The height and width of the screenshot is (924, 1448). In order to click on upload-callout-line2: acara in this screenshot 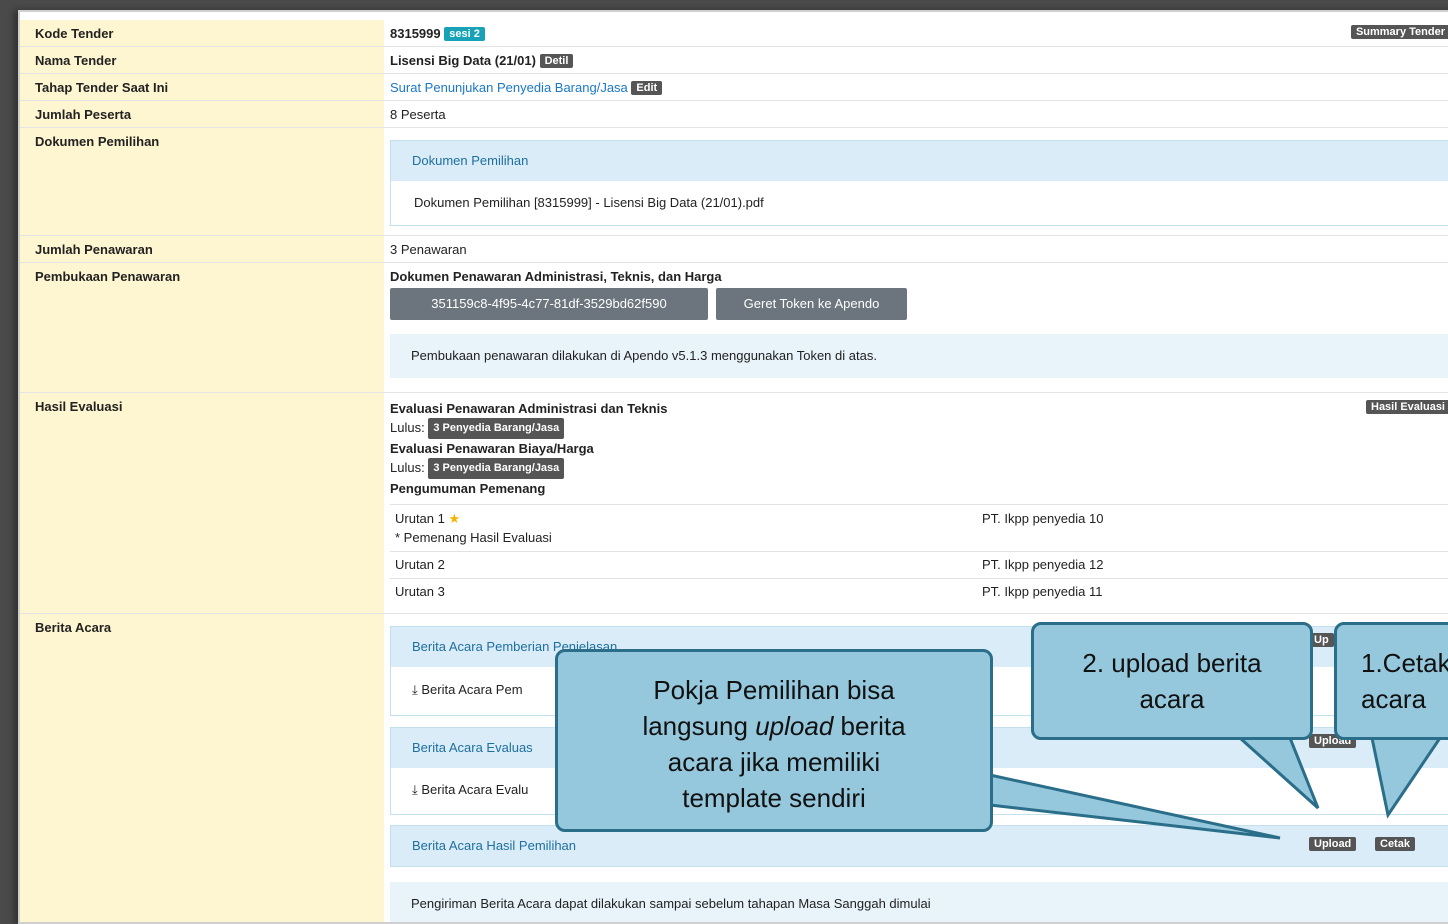, I will do `click(1172, 699)`.